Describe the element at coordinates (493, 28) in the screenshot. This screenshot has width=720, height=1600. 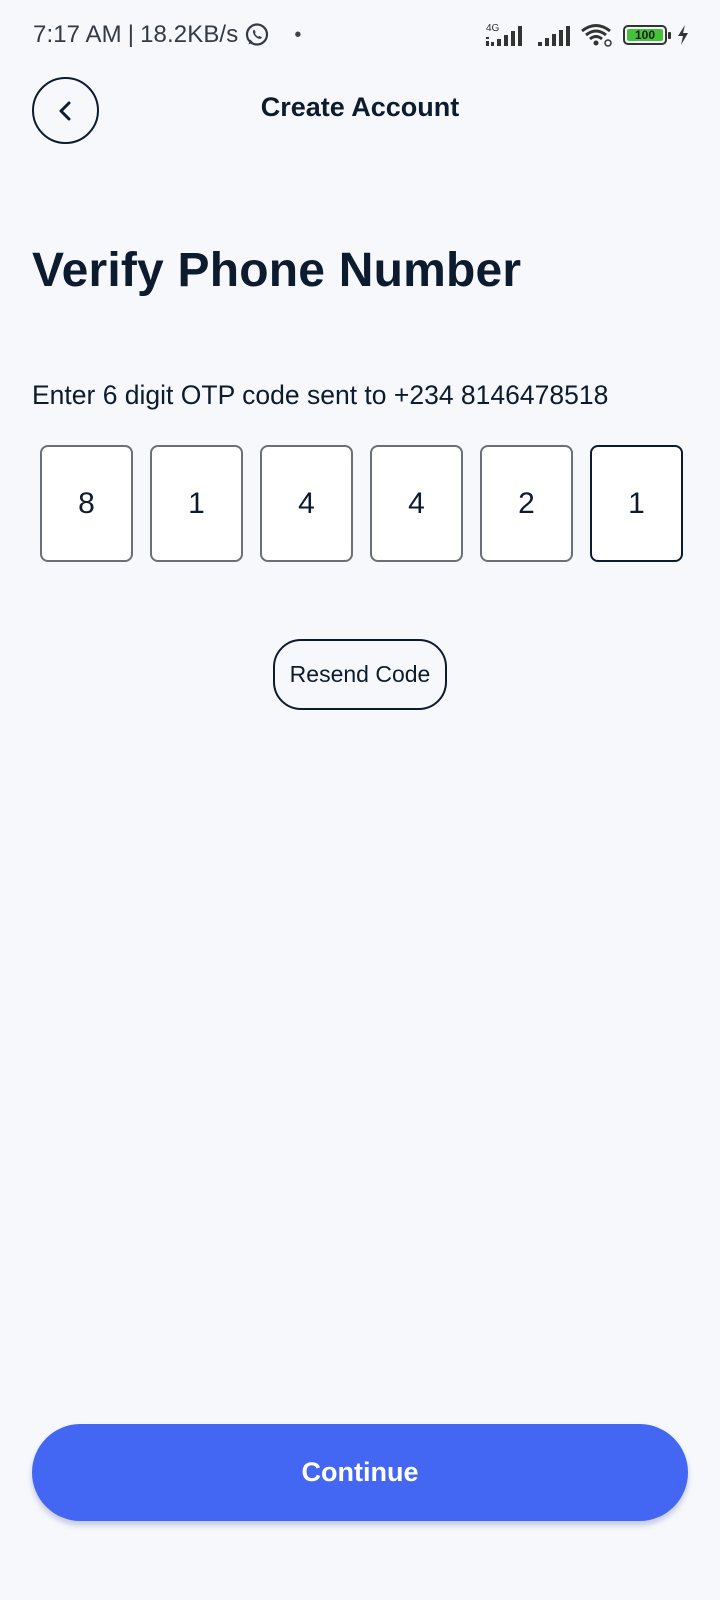
I see `network-type-label: 4G` at that location.